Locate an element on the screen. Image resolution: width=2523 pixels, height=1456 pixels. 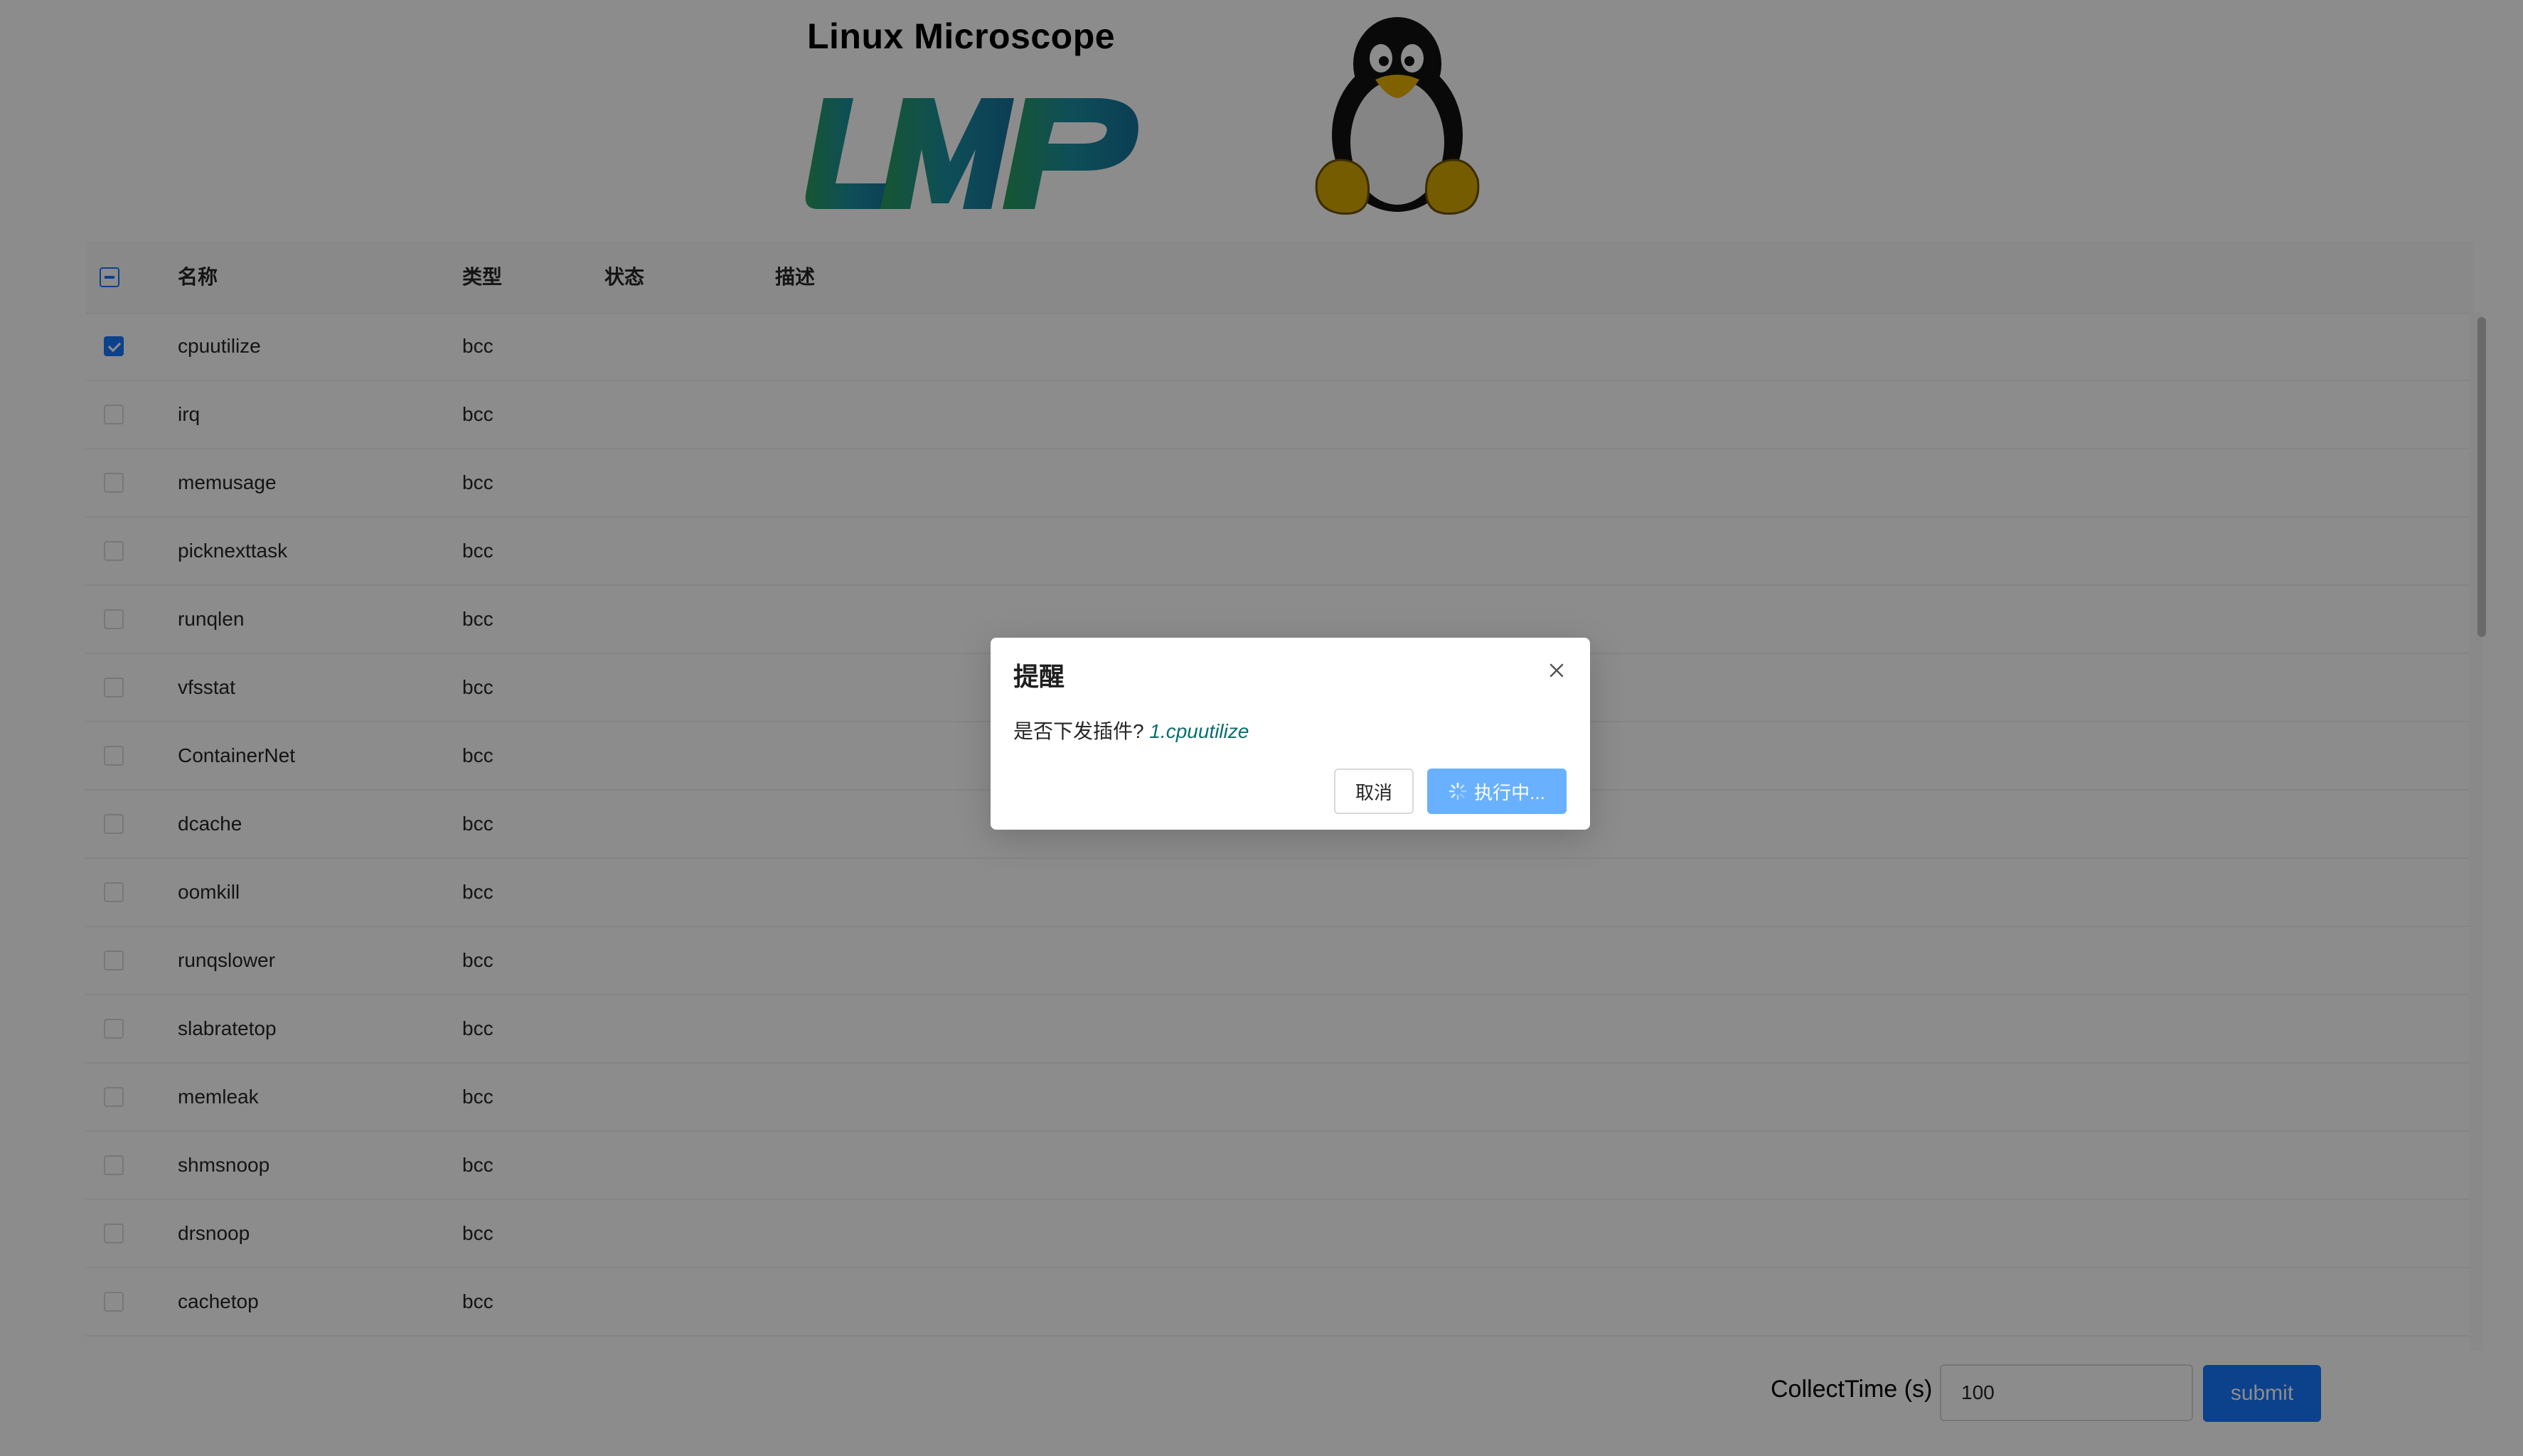
dialog-message: 是否下发插件? 1.cpuutilize is located at coordinates (1131, 730).